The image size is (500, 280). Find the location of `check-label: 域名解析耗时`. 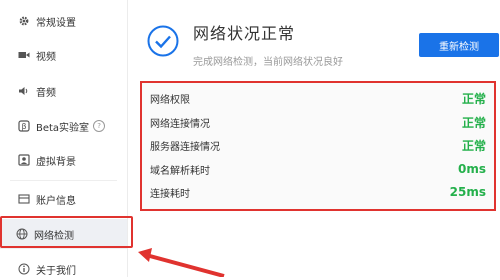

check-label: 域名解析耗时 is located at coordinates (180, 171).